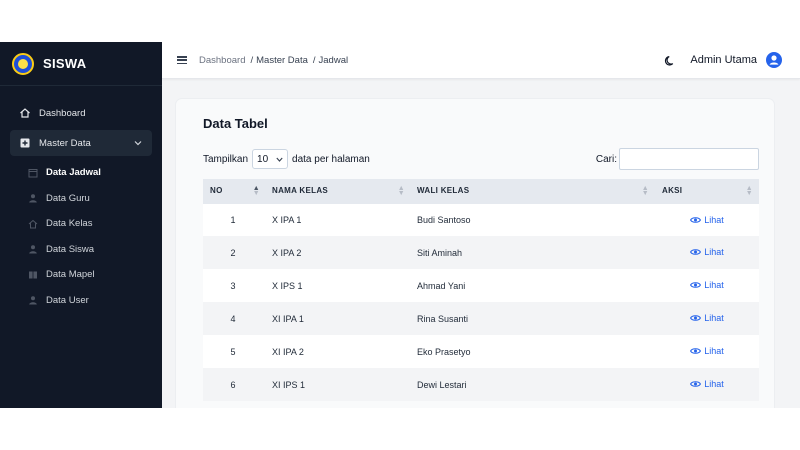 This screenshot has height=450, width=800. What do you see at coordinates (233, 351) in the screenshot?
I see `cell-no: 5` at bounding box center [233, 351].